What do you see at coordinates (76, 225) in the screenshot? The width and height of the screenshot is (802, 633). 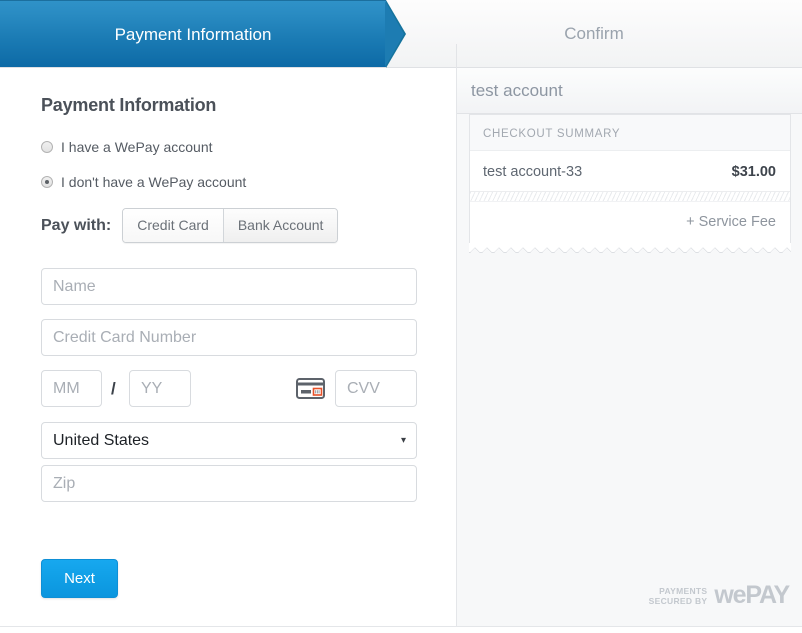 I see `pay-with-label: Pay with:` at bounding box center [76, 225].